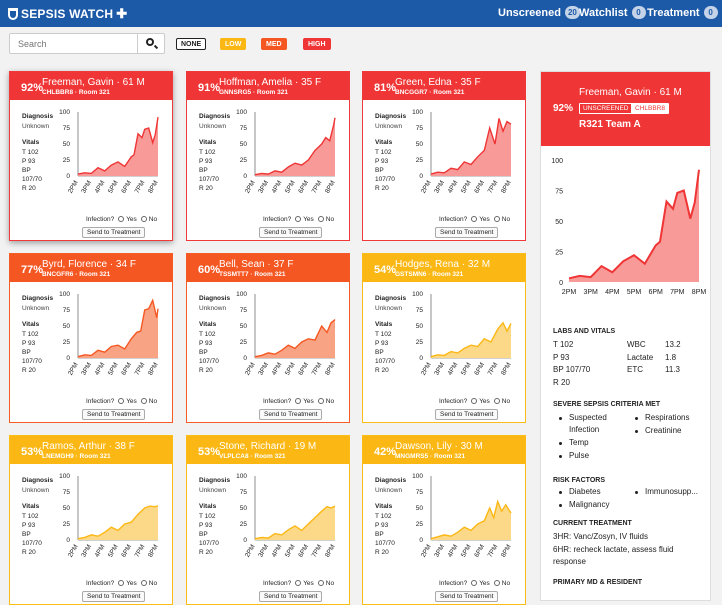 The height and width of the screenshot is (605, 722). Describe the element at coordinates (421, 540) in the screenshot. I see `y-tick-label: 0` at that location.